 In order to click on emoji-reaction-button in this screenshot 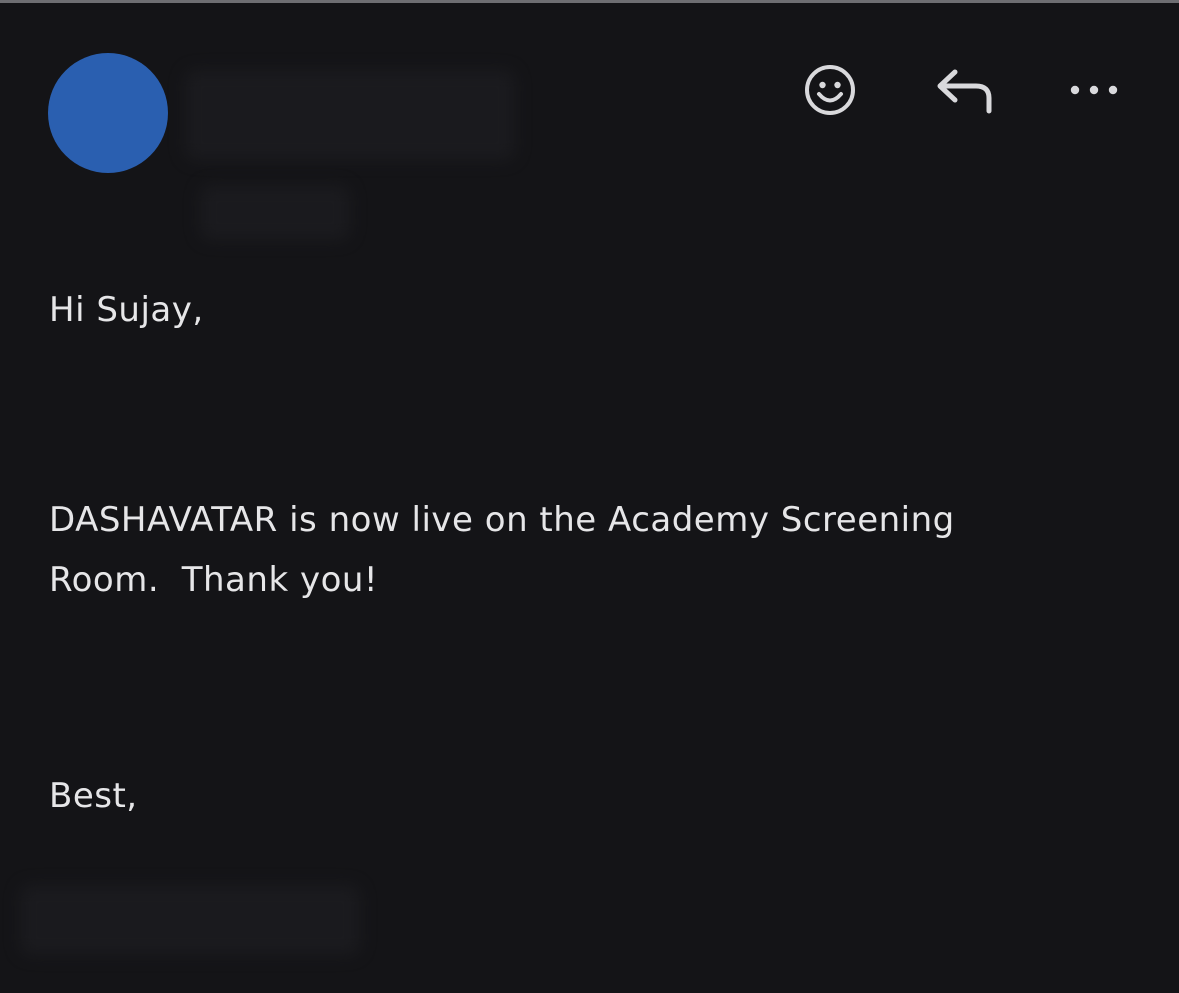, I will do `click(830, 90)`.